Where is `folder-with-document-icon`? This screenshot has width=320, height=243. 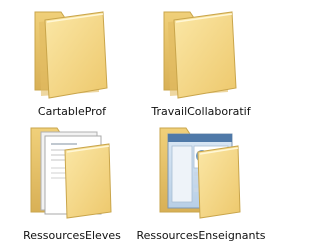 folder-with-document-icon is located at coordinates (71, 173).